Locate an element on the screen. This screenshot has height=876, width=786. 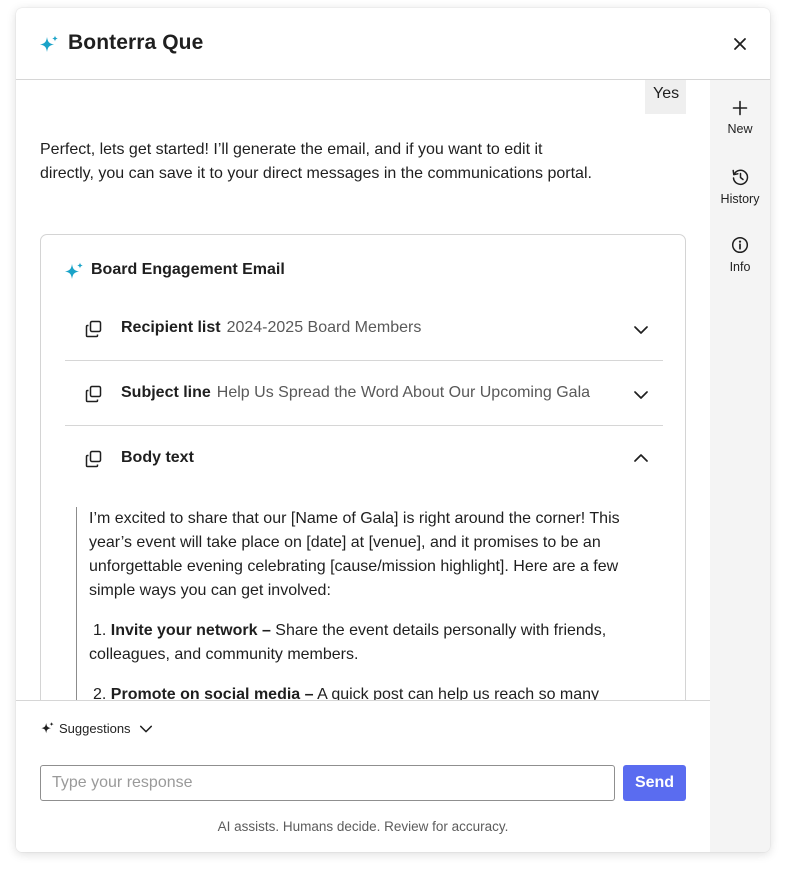
row-value: 2024-2025 Board Members is located at coordinates (324, 327).